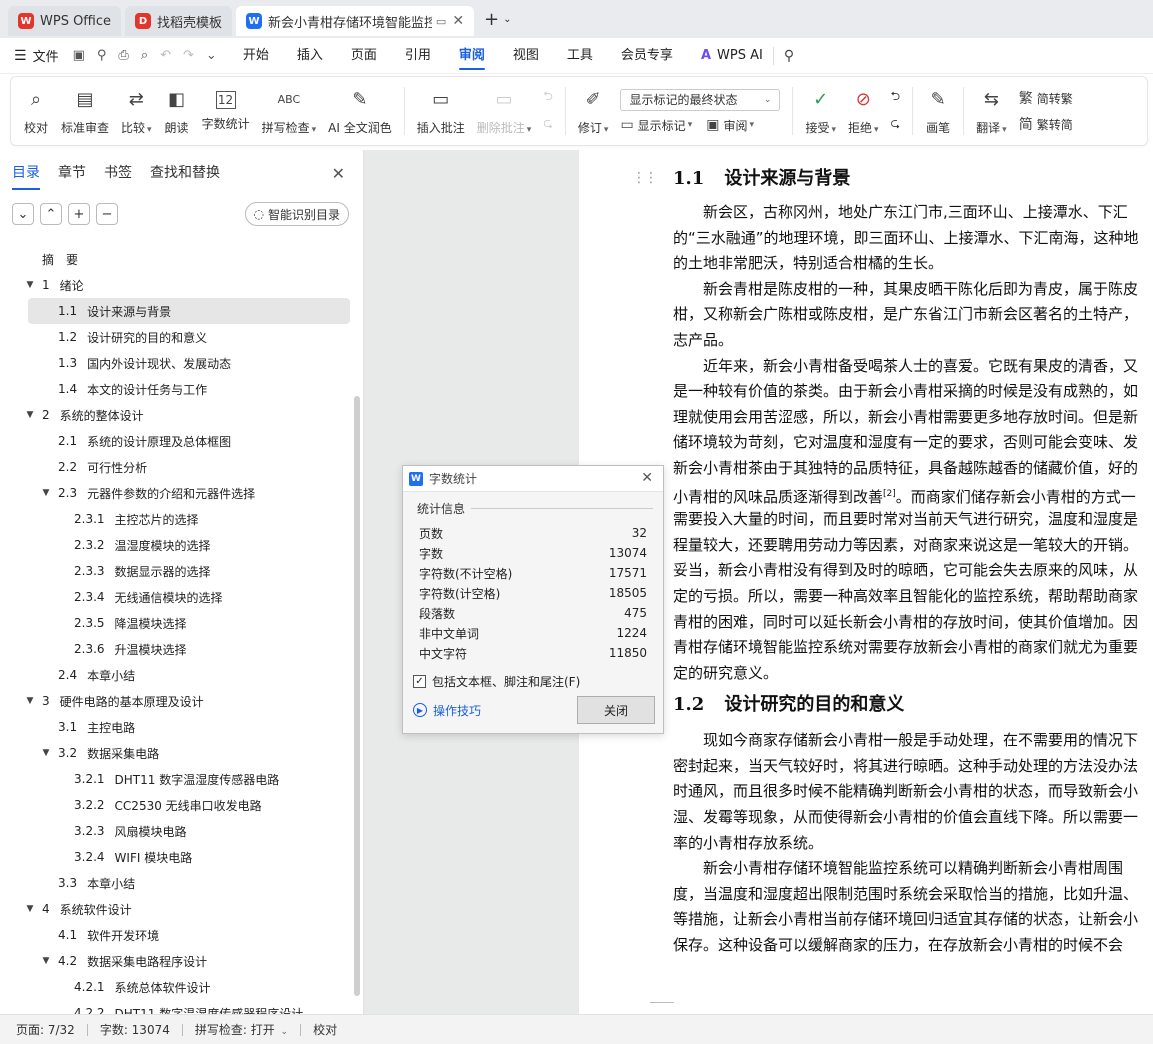  What do you see at coordinates (72, 173) in the screenshot?
I see `nav-tab-sections: 章节` at bounding box center [72, 173].